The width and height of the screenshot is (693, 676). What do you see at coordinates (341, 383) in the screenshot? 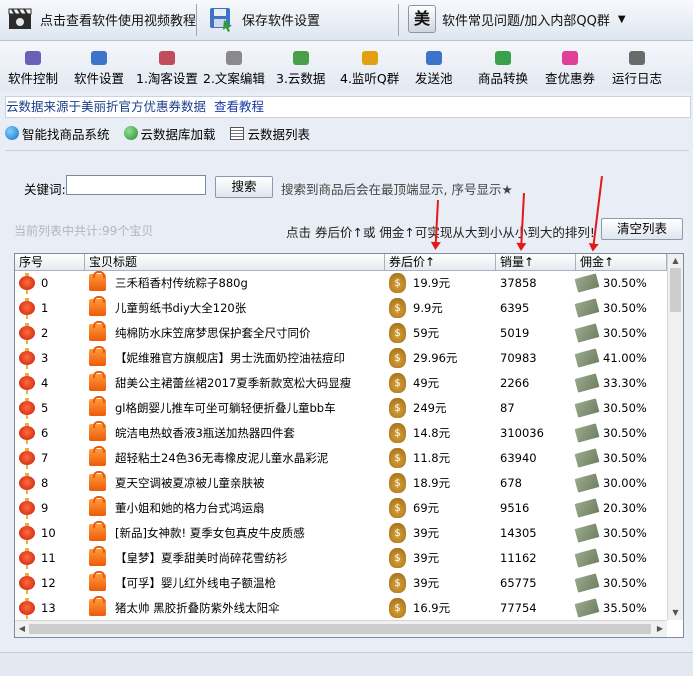
I see `table-row: 4 甜美公主裙蕾丝裙2017夏季新款宽松大码显瘦 $49元 2266 33.30%` at bounding box center [341, 383].